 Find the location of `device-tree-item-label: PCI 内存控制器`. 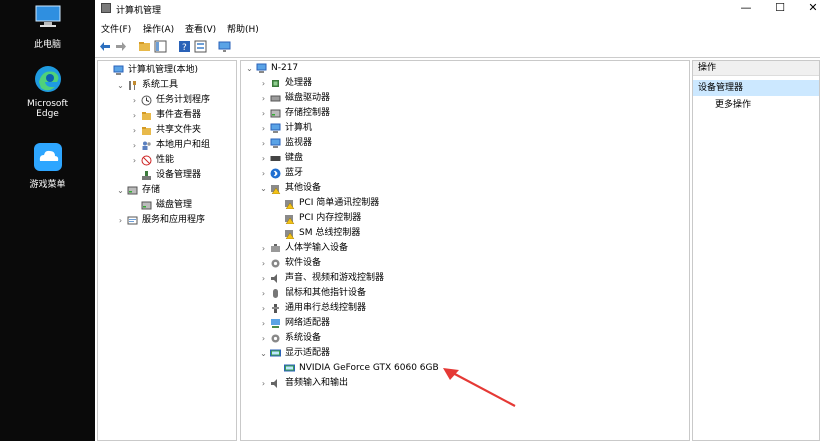

device-tree-item-label: PCI 内存控制器 is located at coordinates (330, 218).